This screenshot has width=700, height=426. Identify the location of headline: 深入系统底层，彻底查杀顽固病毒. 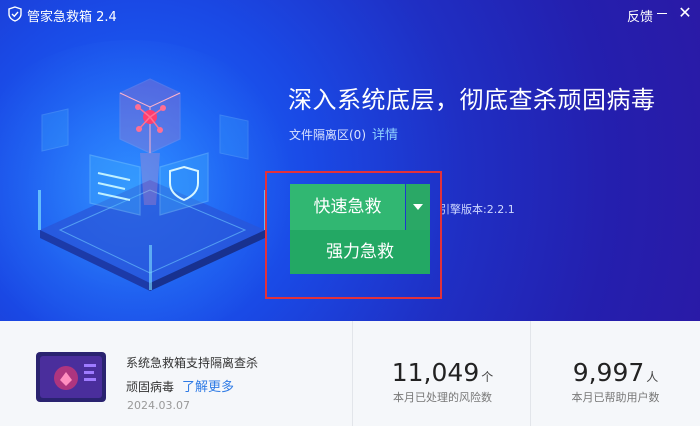
(472, 100).